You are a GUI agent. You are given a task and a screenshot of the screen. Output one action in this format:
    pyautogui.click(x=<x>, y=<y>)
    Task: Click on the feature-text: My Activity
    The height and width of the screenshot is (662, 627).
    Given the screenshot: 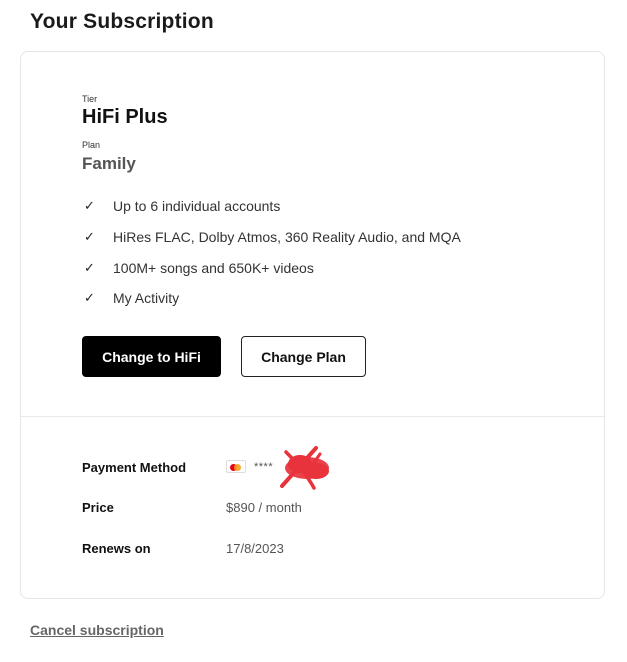 What is the action you would take?
    pyautogui.click(x=146, y=298)
    